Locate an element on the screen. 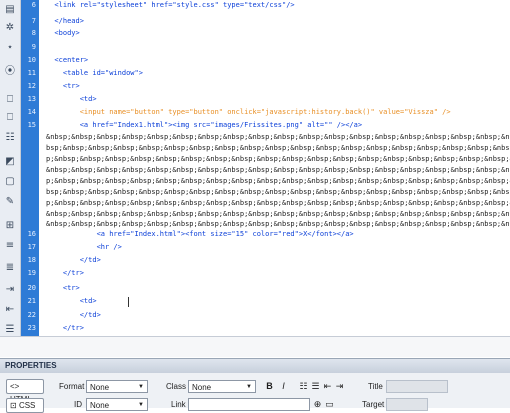  code-line: <table id="window"> is located at coordinates (94, 73).